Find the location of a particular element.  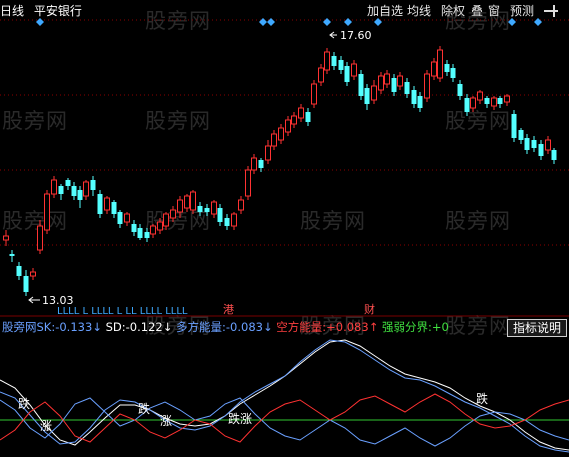

sd-value: -0.122 is located at coordinates (144, 327).